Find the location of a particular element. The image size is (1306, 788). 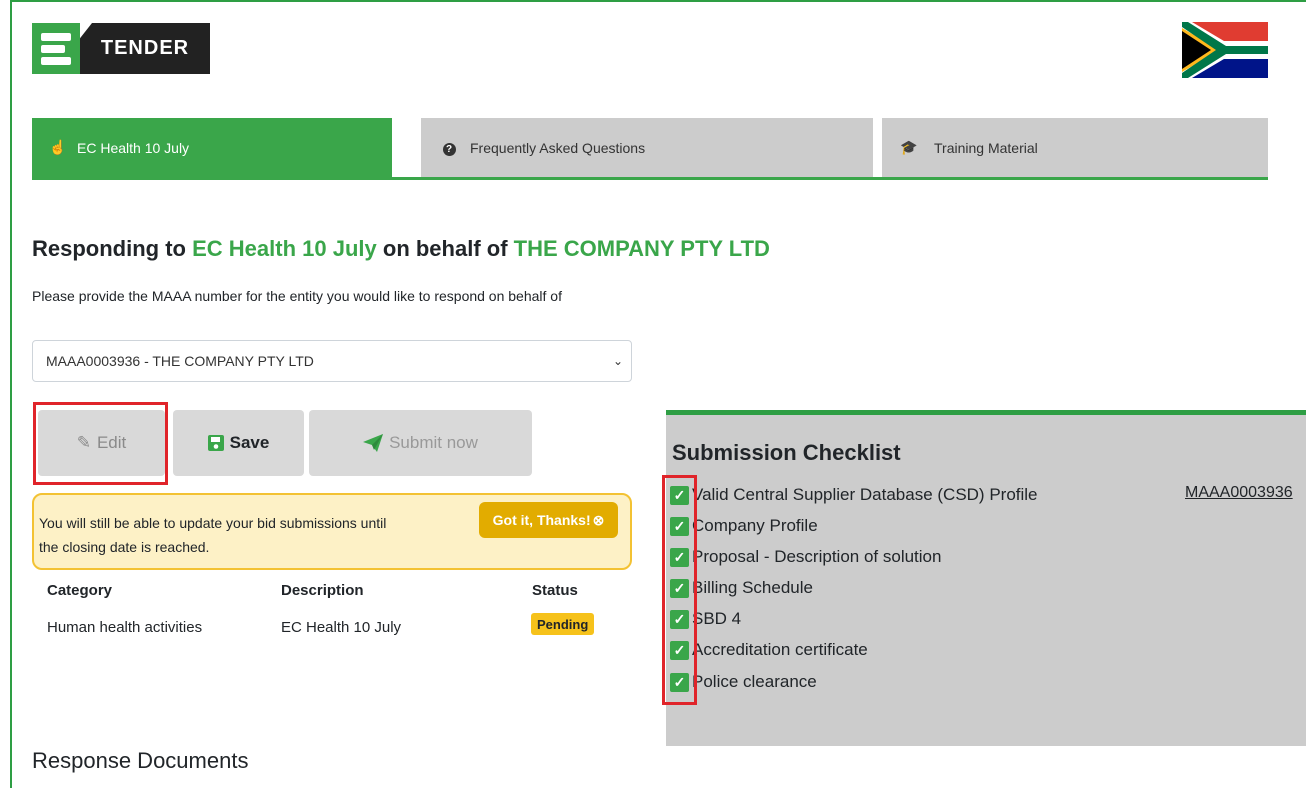

tab-training: 🎓 Training Material is located at coordinates (1075, 147).